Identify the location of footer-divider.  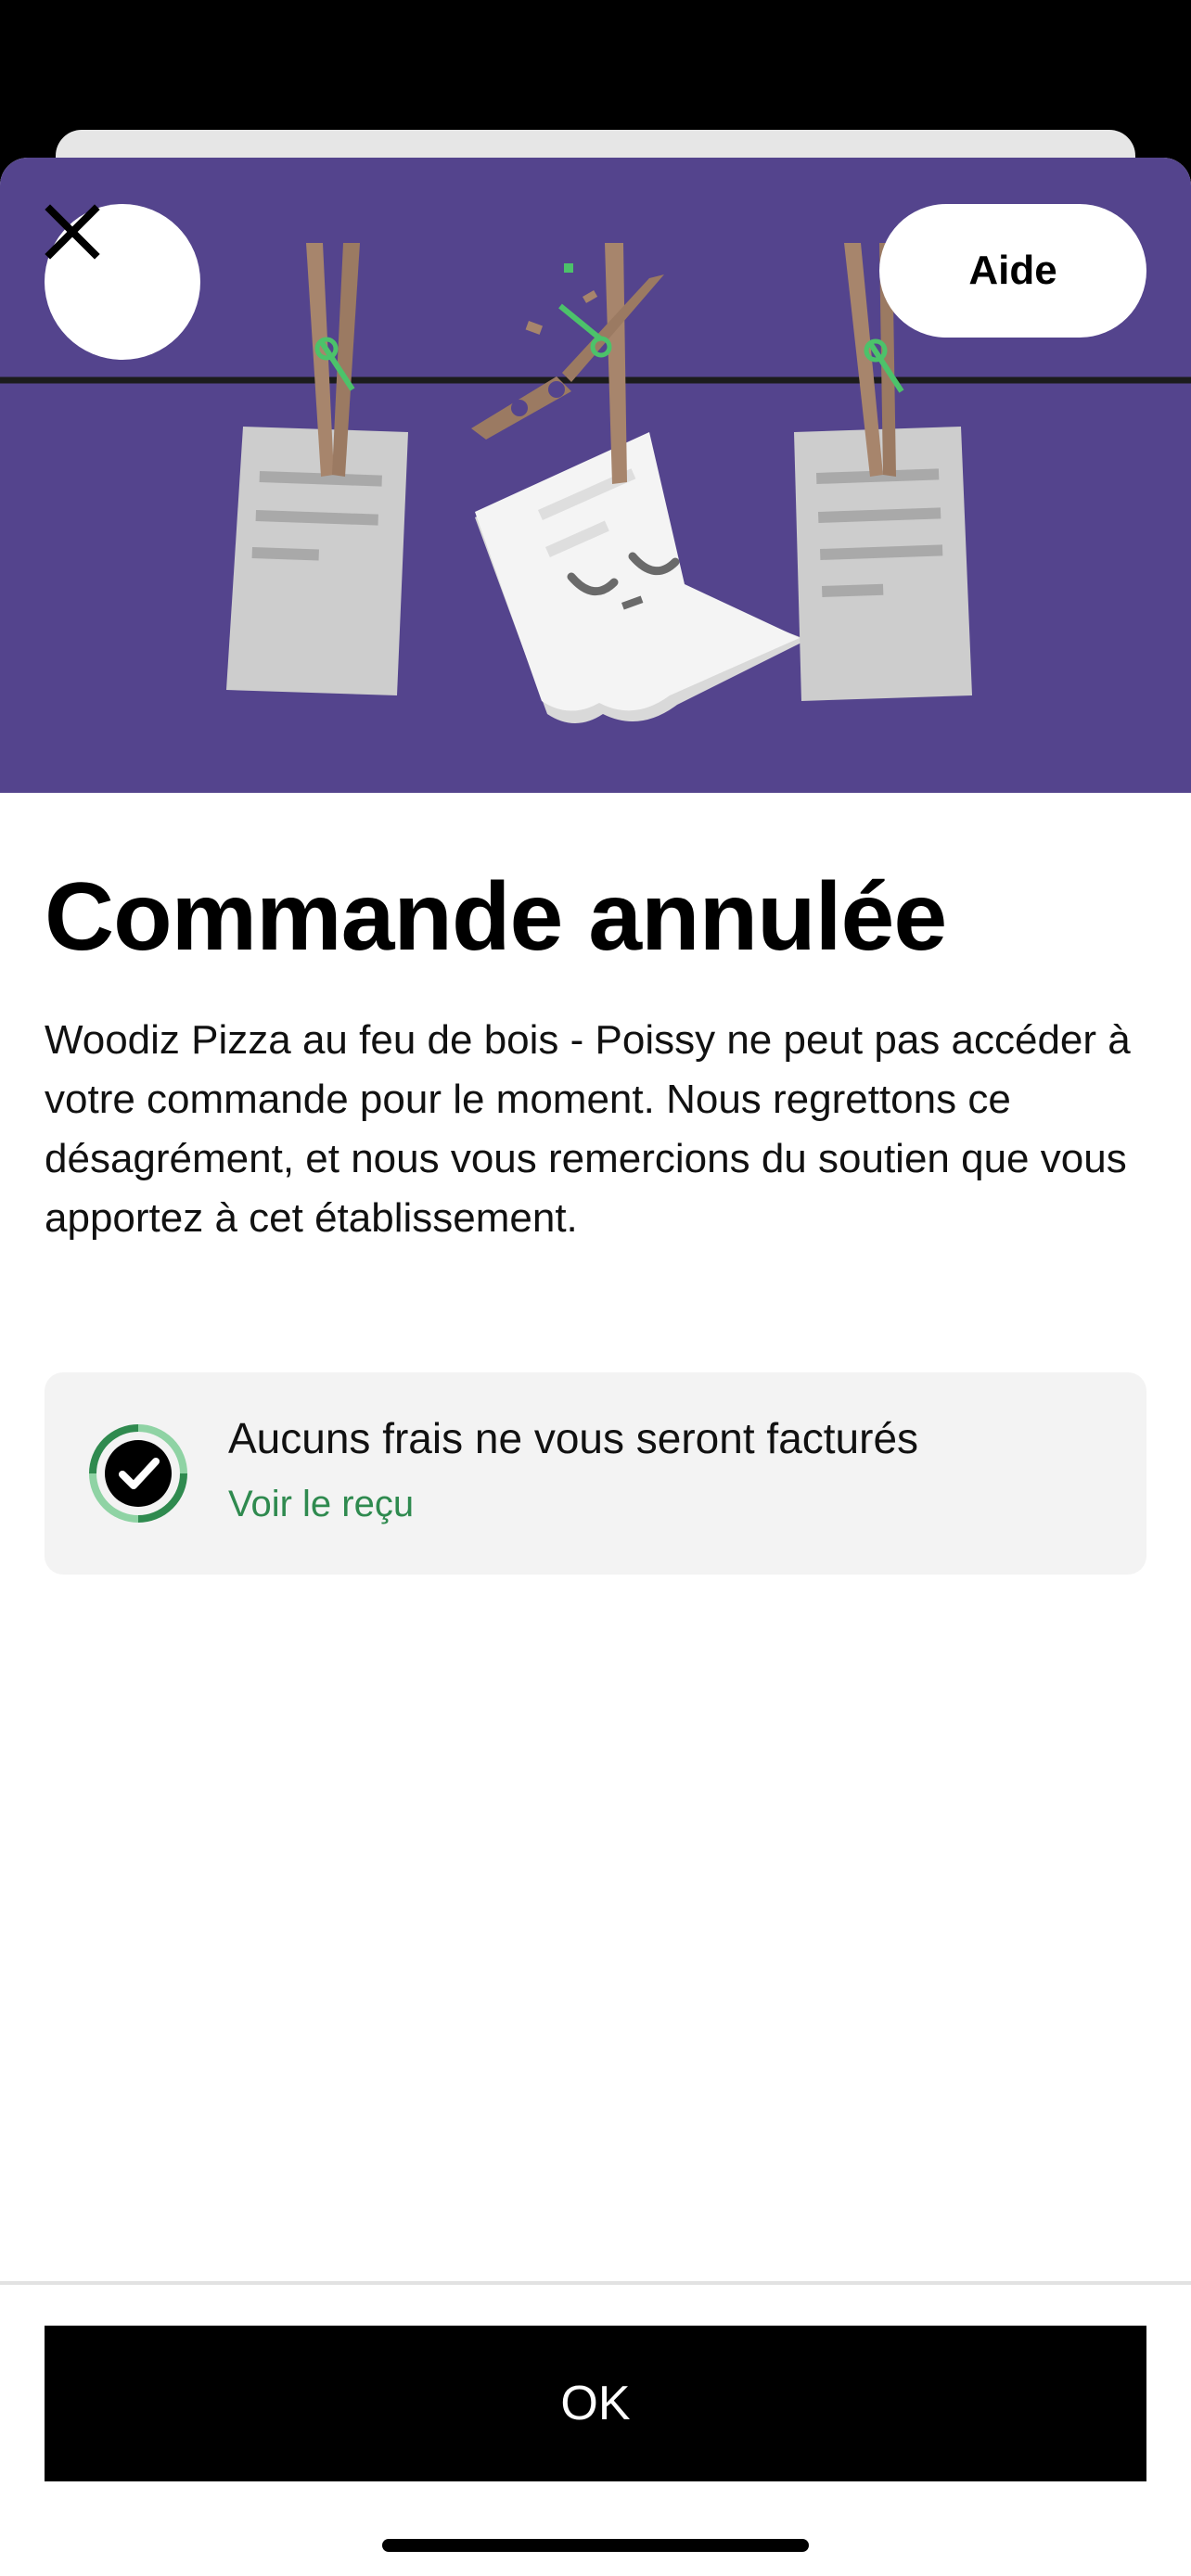
(595, 2283).